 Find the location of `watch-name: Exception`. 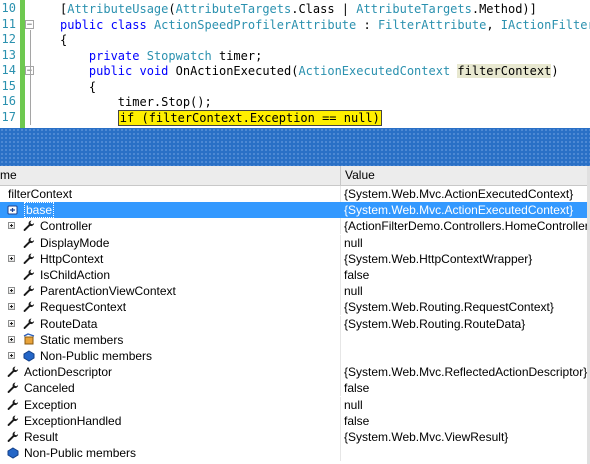

watch-name: Exception is located at coordinates (50, 405).